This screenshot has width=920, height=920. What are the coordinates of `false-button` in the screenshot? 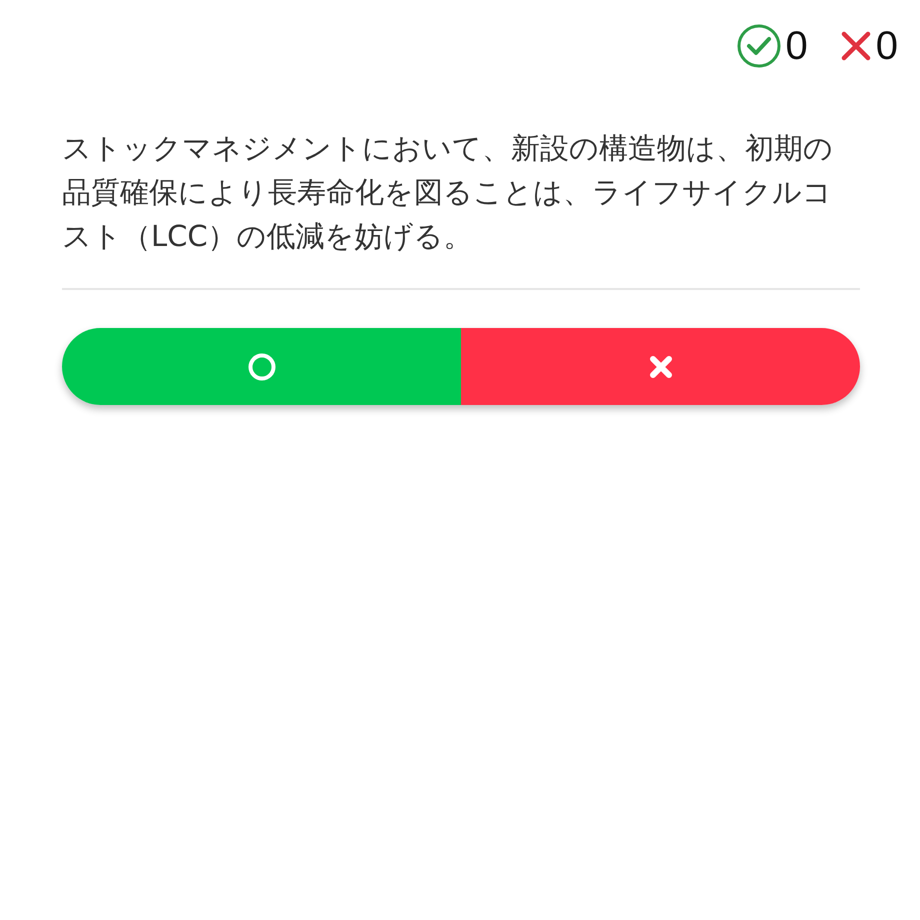 It's located at (660, 366).